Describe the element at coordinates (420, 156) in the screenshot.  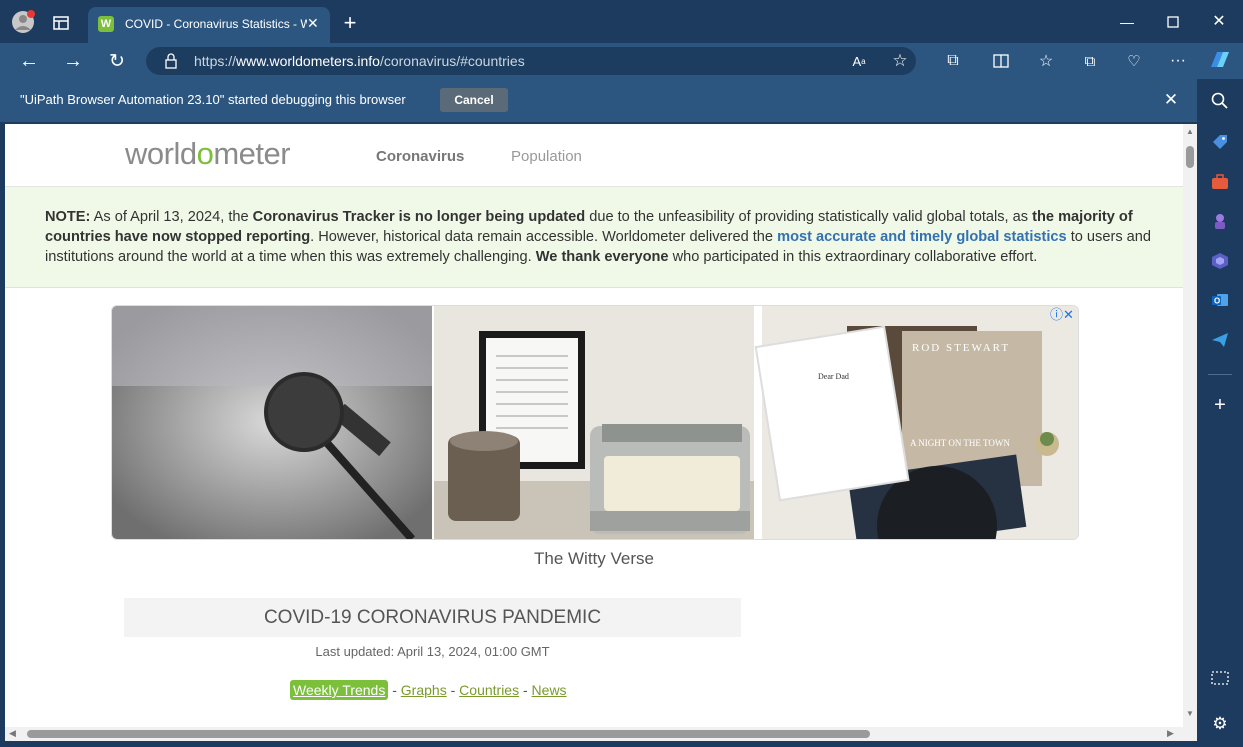
I see `nav-coronavirus: Coronavirus` at that location.